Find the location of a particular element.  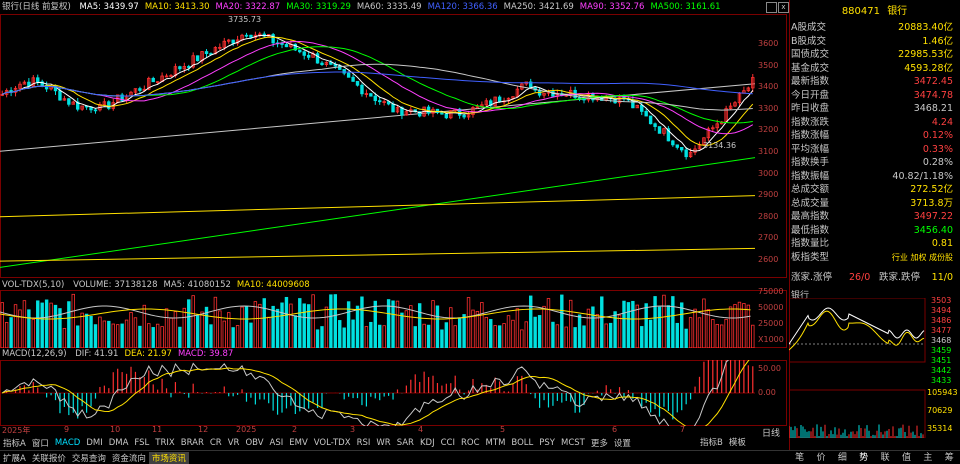

indicator-tab: CCI is located at coordinates (448, 443).